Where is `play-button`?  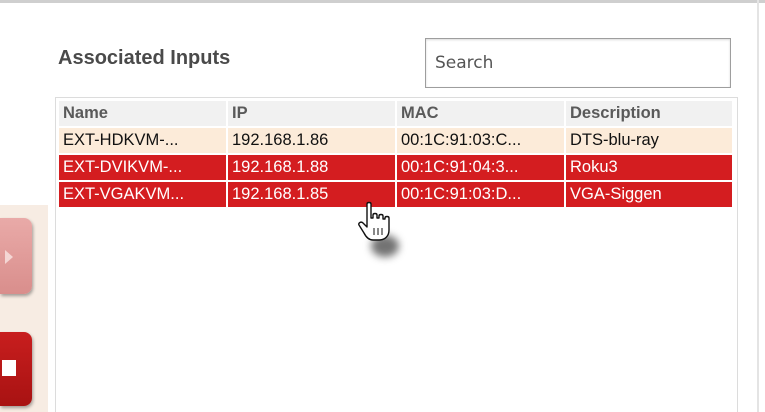 play-button is located at coordinates (16, 256).